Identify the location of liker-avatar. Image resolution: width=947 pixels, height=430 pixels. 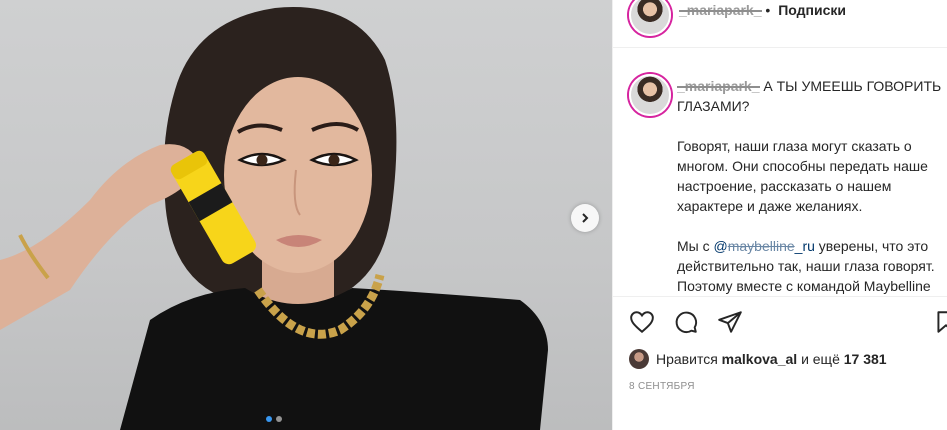
(639, 359).